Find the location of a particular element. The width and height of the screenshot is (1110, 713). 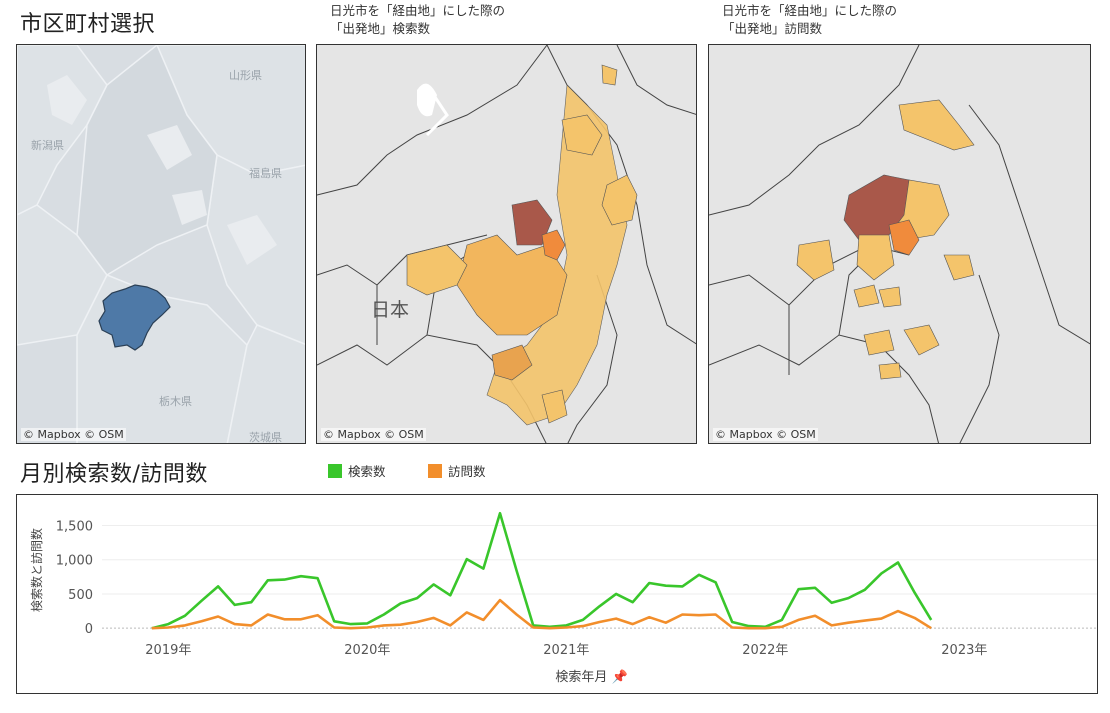

search-map-caption-line1: 日光市を「経由地」にした際の is located at coordinates (418, 10).